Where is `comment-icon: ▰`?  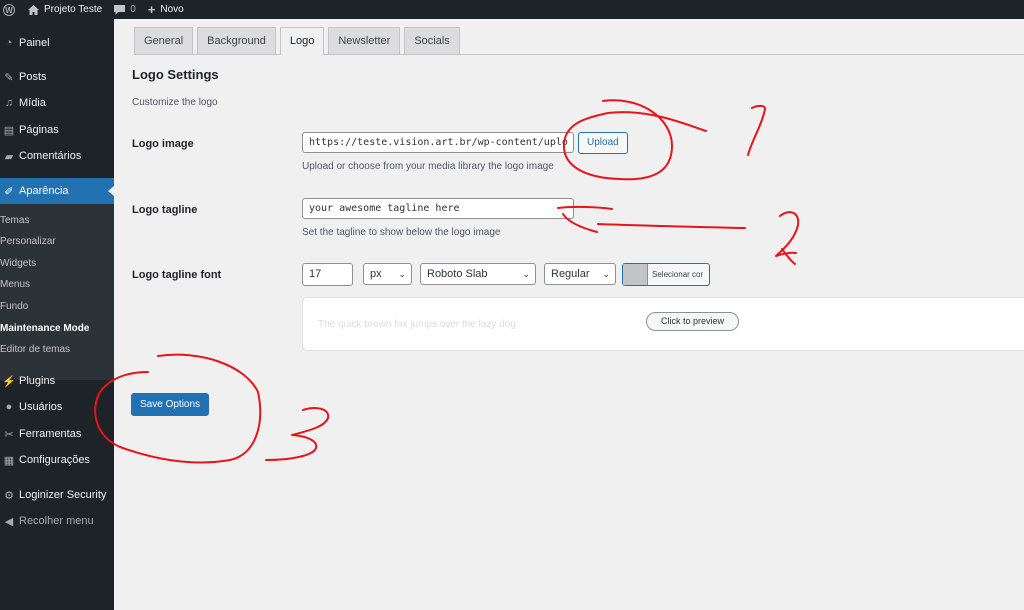 comment-icon: ▰ is located at coordinates (9, 156).